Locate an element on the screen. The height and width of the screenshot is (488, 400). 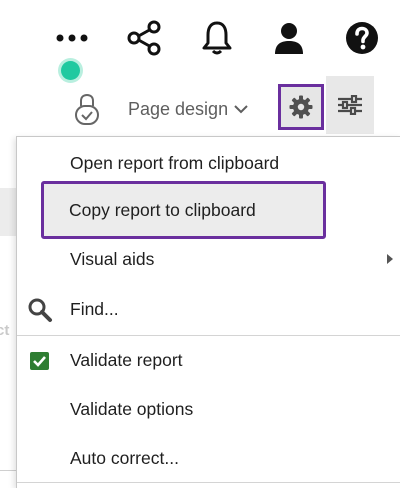
menu-item-label: Copy report to clipboard is located at coordinates (162, 209).